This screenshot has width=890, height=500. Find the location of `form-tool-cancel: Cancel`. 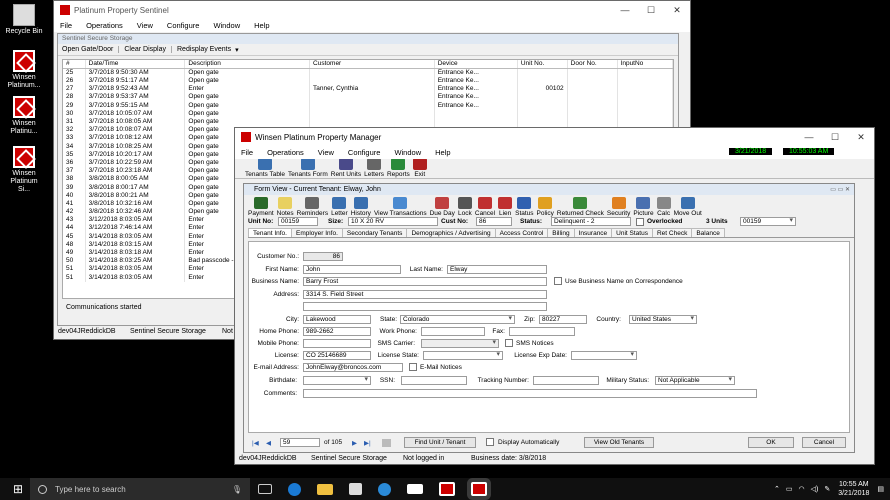

form-tool-cancel: Cancel is located at coordinates (485, 207).